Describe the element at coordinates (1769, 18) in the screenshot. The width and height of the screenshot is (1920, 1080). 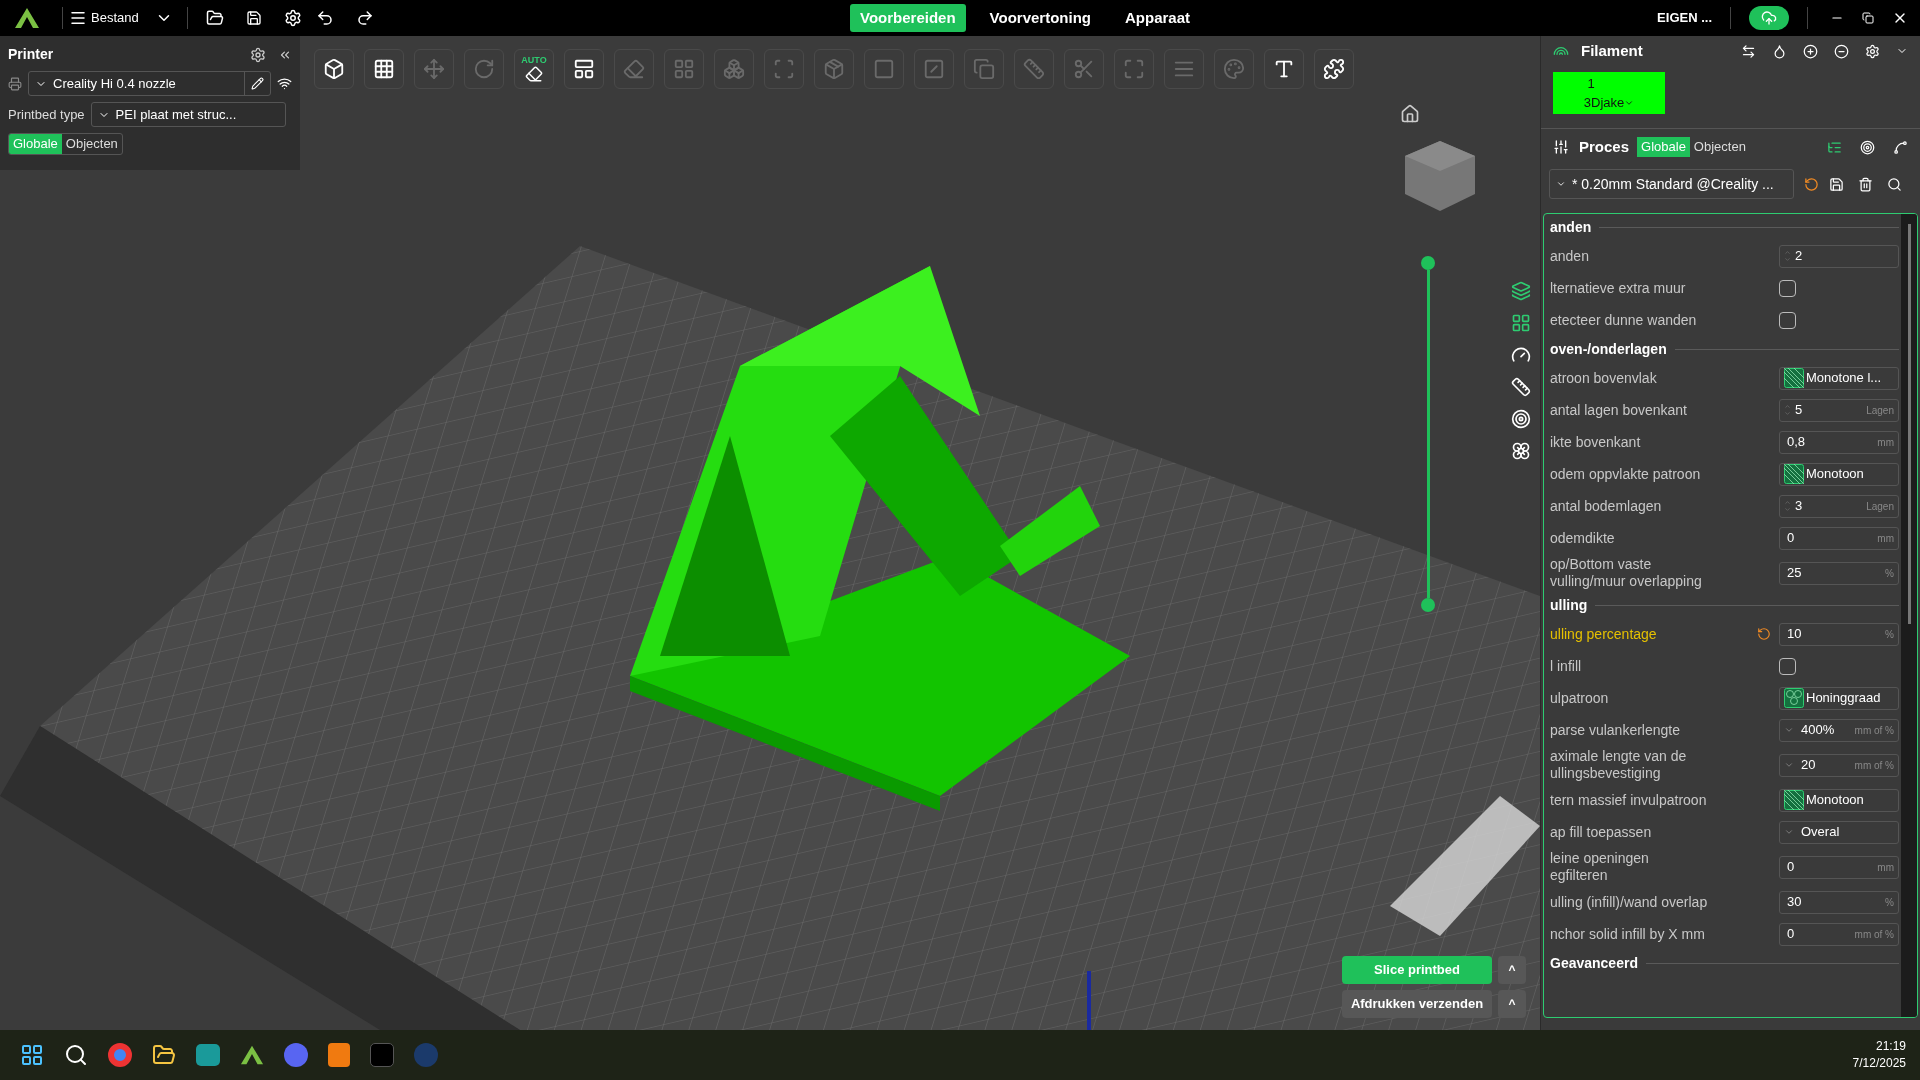
I see `cloud-upload-button` at that location.